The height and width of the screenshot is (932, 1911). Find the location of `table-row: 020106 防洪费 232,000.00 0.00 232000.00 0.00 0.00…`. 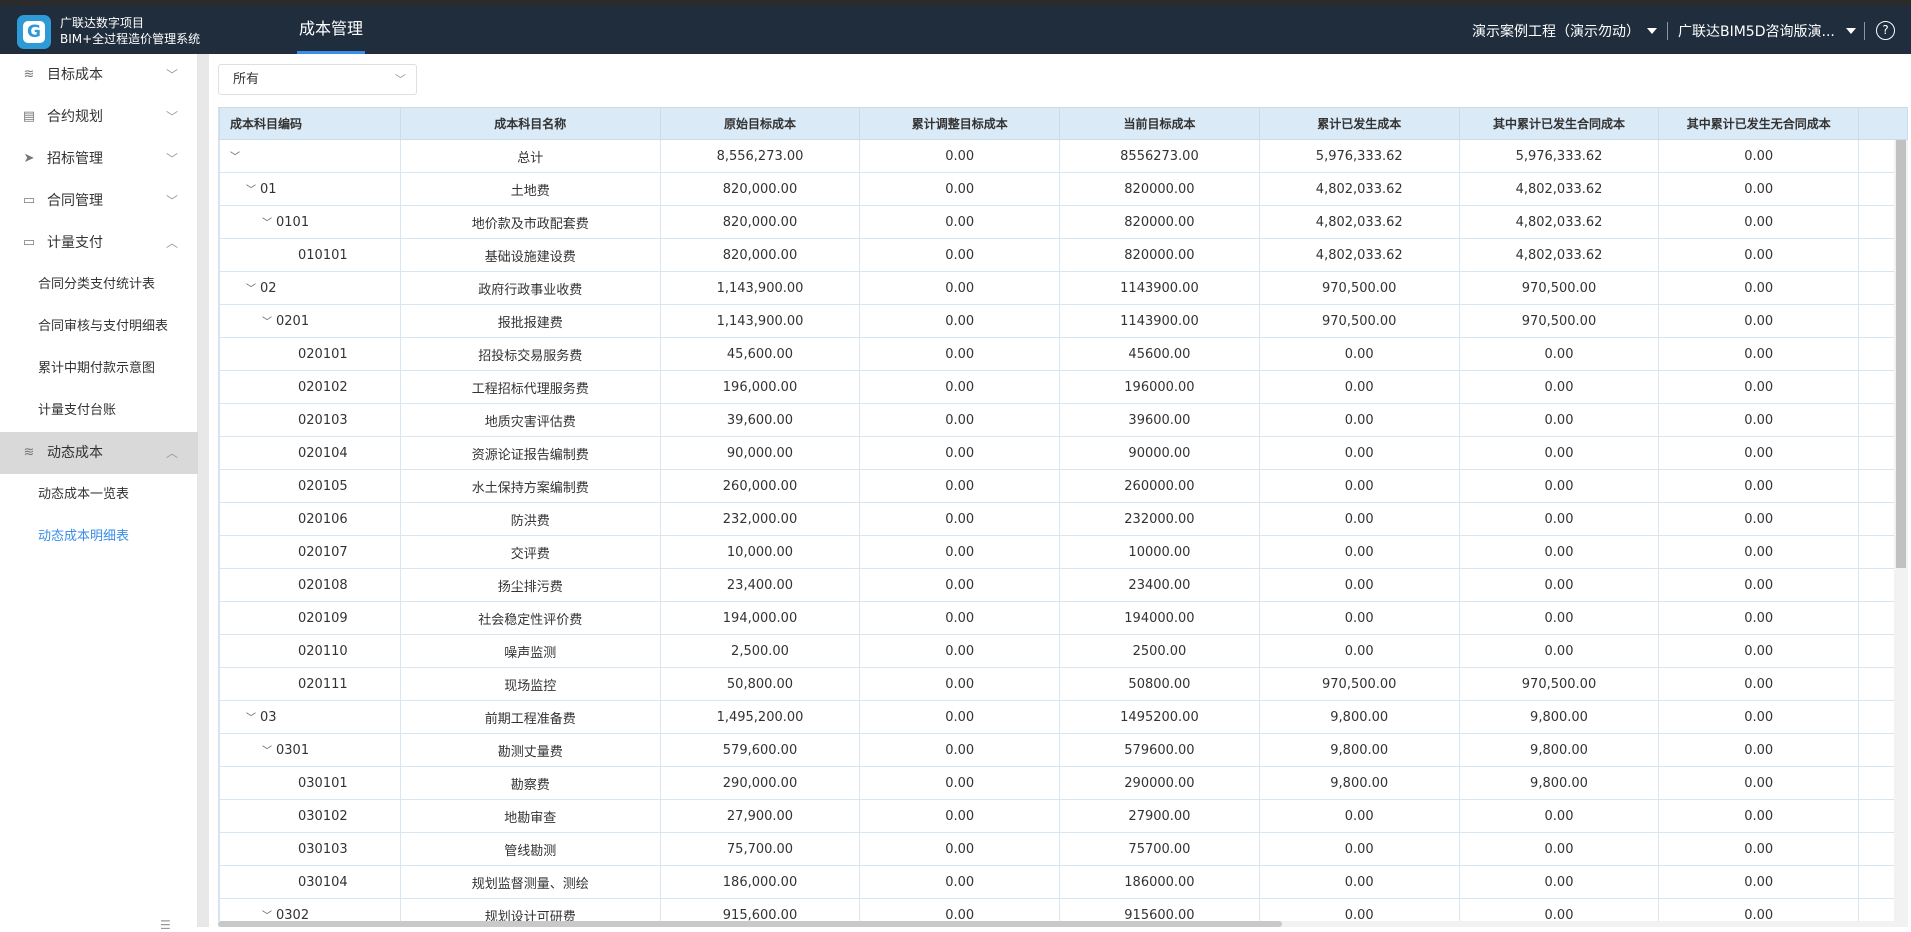

table-row: 020106 防洪费 232,000.00 0.00 232000.00 0.00 0.00… is located at coordinates (1063, 519).